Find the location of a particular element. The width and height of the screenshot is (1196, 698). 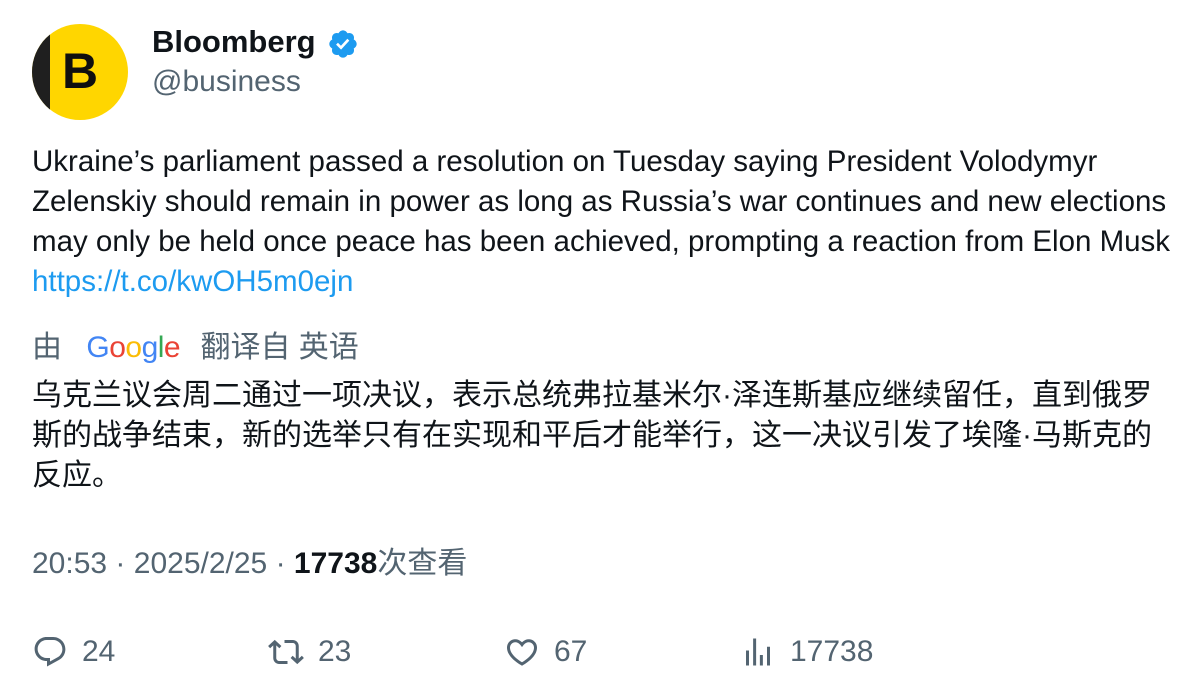

action-bar: 24 23 67 17738 is located at coordinates (598, 652).